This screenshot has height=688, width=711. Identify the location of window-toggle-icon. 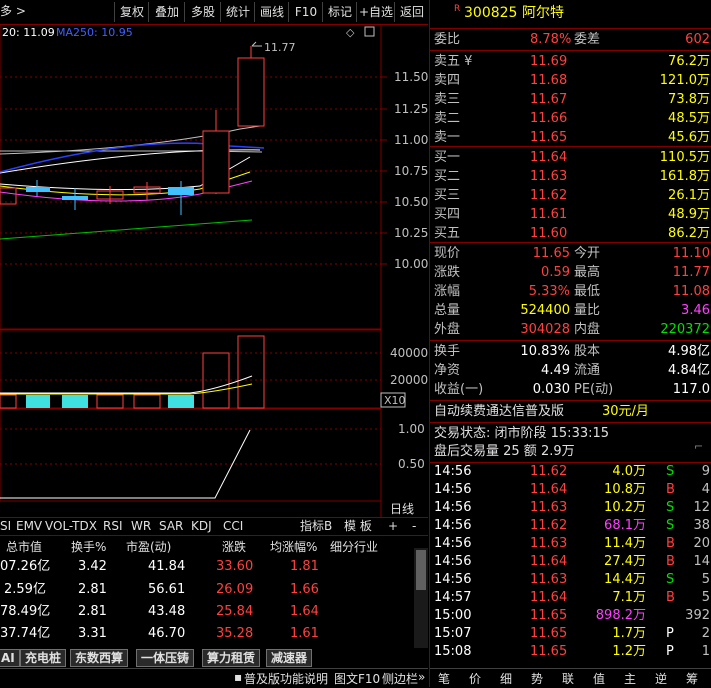
(369, 31).